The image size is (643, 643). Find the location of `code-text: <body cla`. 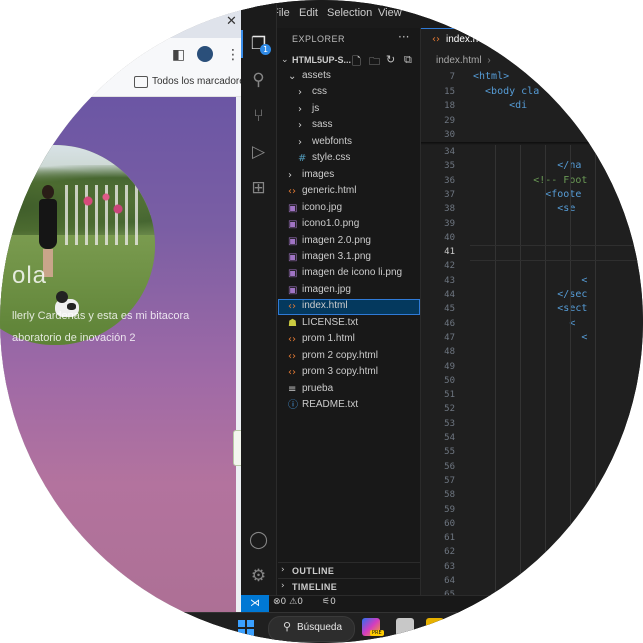

code-text: <body cla is located at coordinates (506, 92).